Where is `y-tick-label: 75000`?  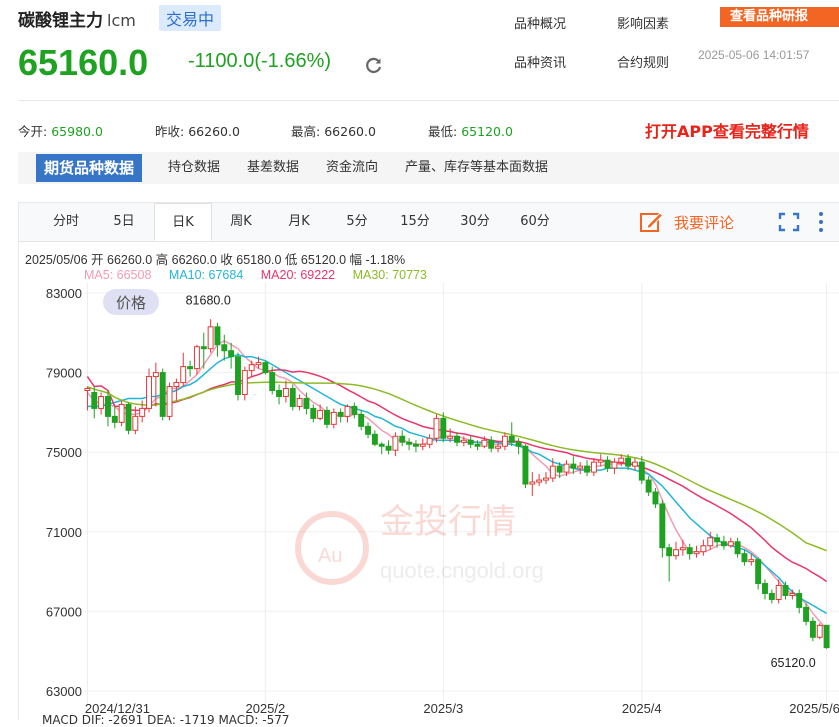
y-tick-label: 75000 is located at coordinates (64, 452).